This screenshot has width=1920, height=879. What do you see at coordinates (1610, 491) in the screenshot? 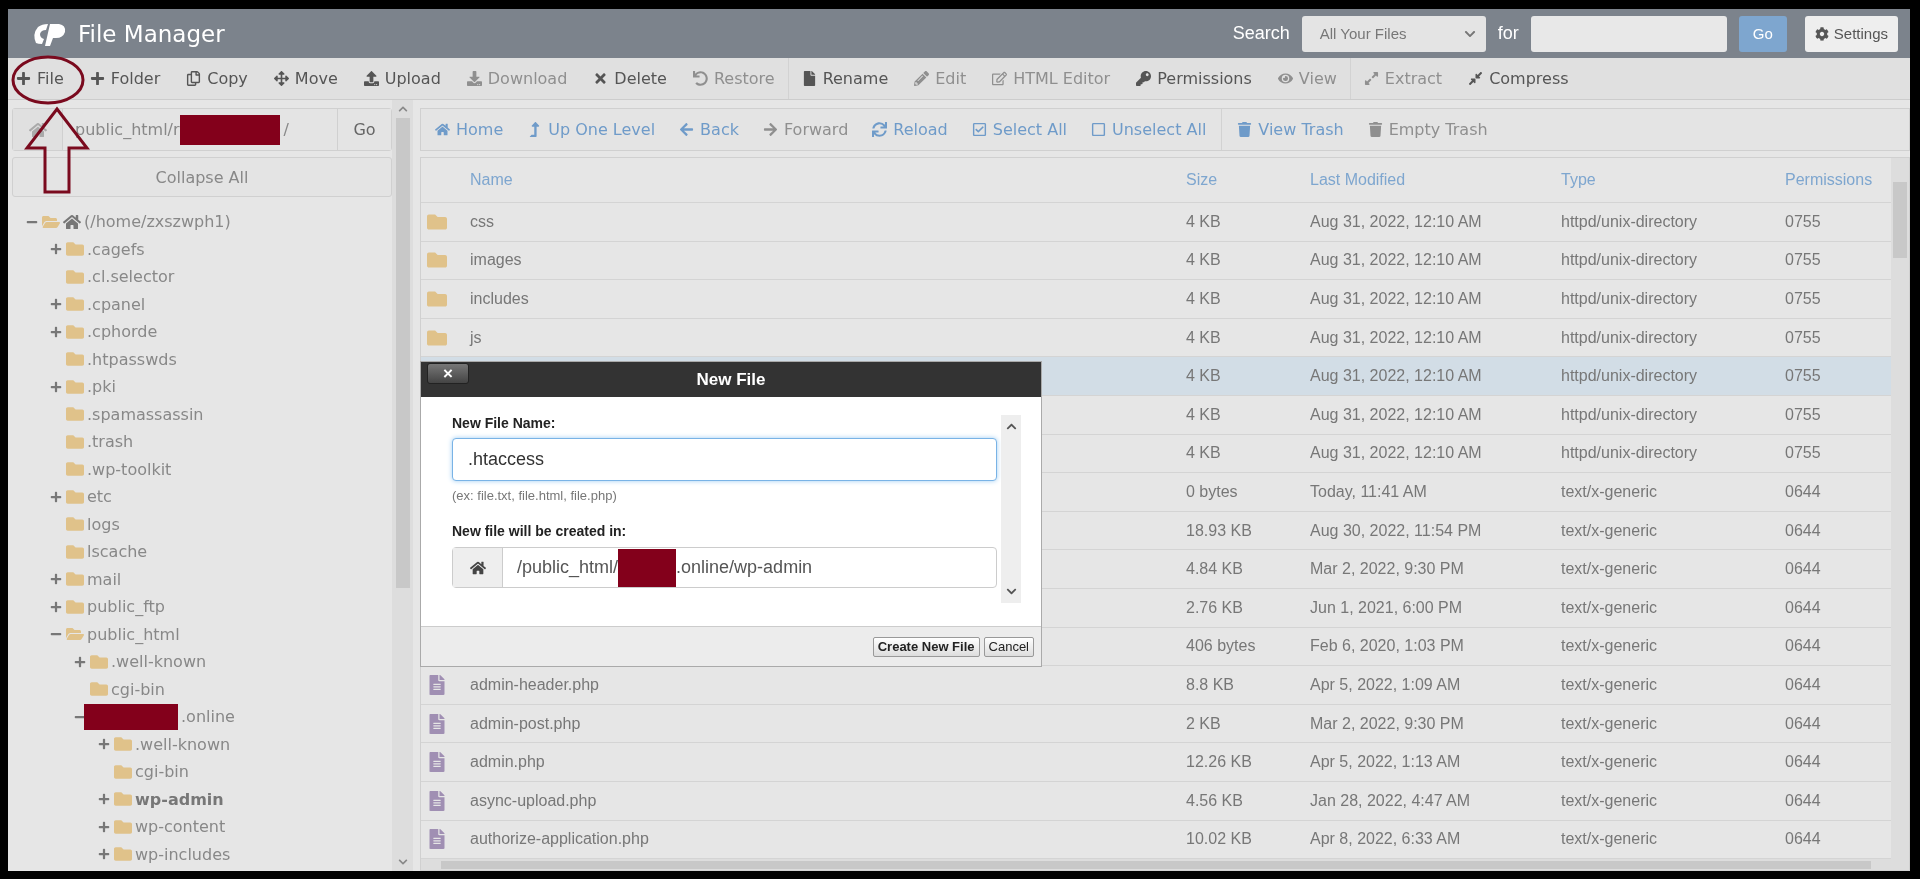
I see `table-cell-text: text/x-generic` at bounding box center [1610, 491].